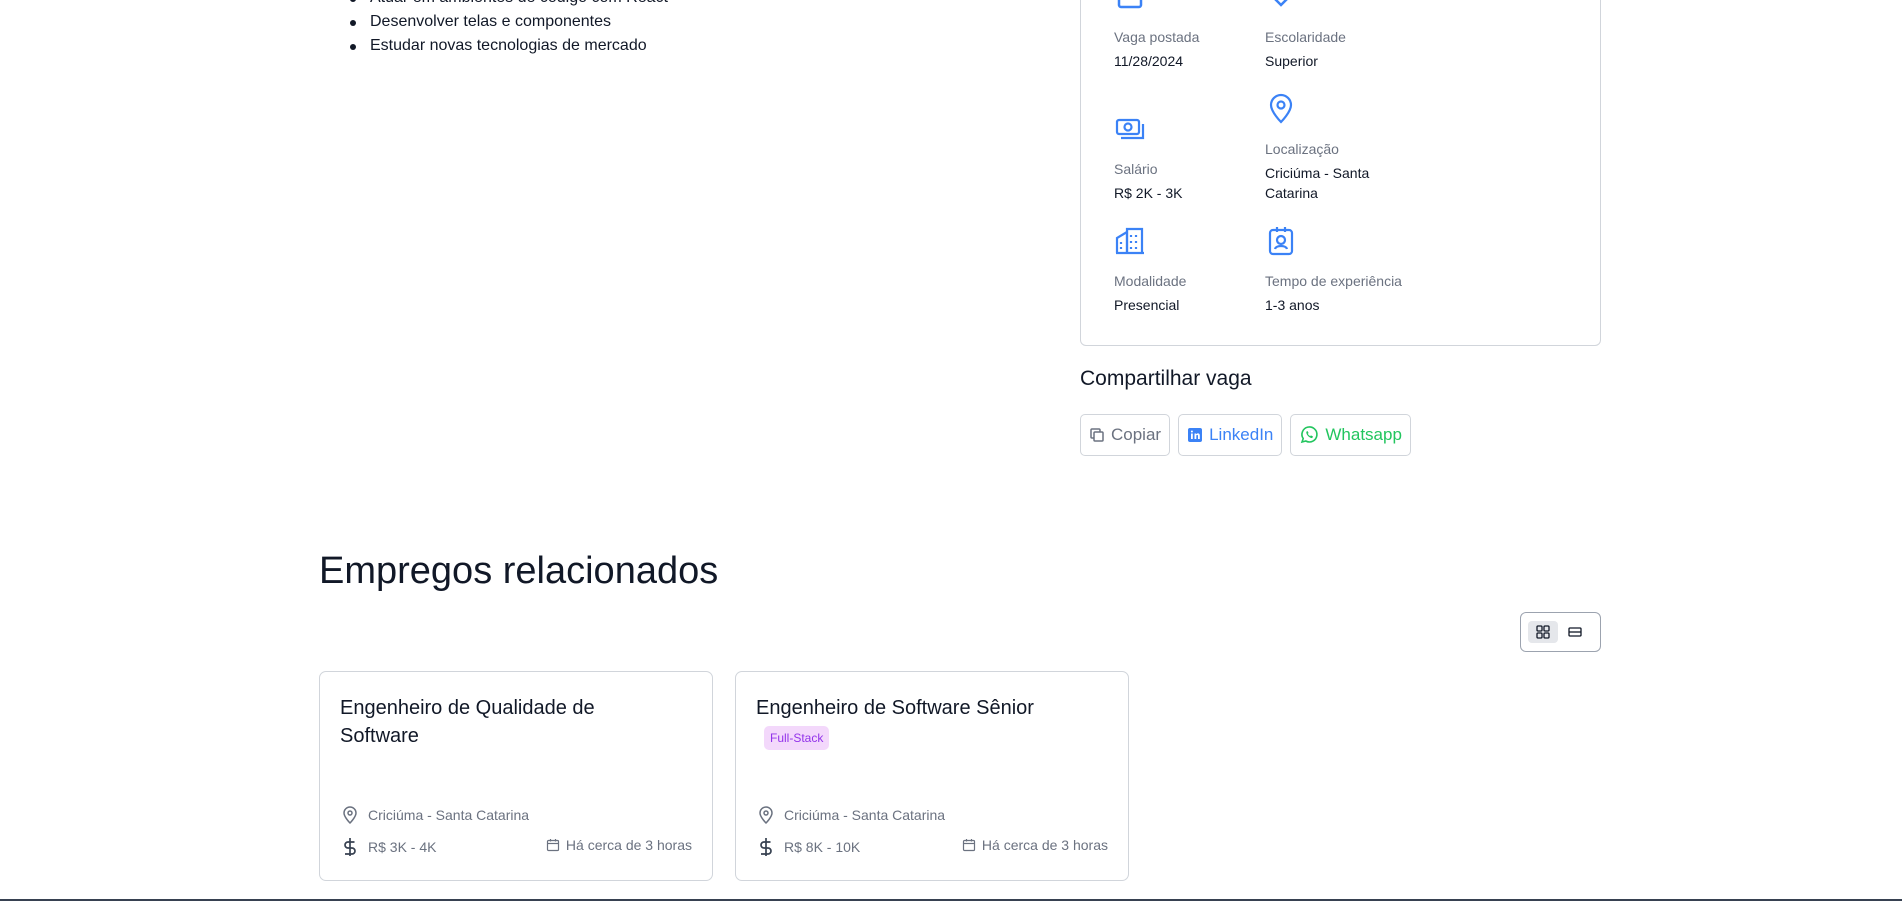  I want to click on info-location: Localização Criciúma - Santa Catarina, so click(1345, 148).